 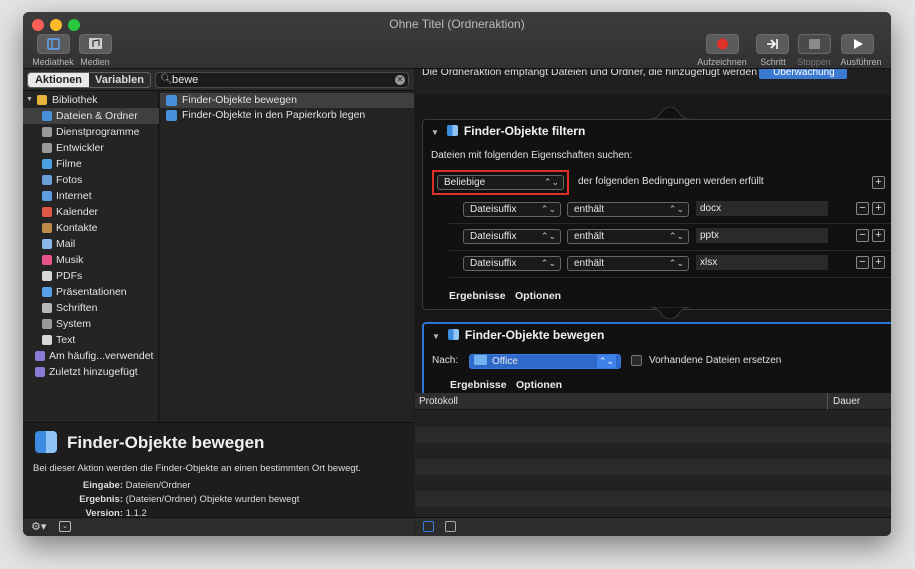 I want to click on search-field: 🔍︎ ✕, so click(x=282, y=80).